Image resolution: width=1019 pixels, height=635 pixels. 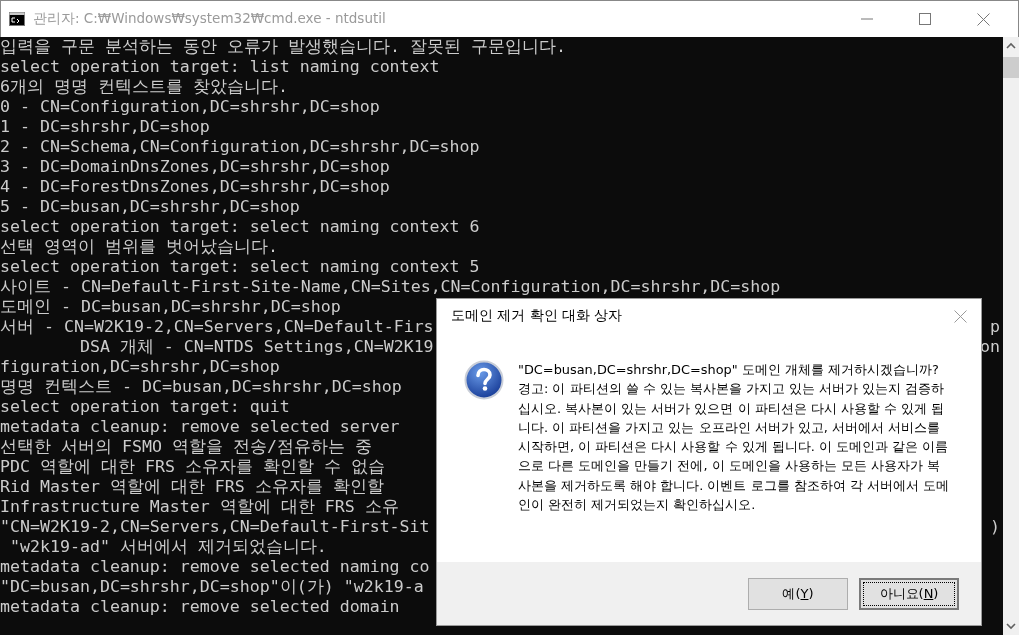 What do you see at coordinates (995, 327) in the screenshot?
I see `console-line: p` at bounding box center [995, 327].